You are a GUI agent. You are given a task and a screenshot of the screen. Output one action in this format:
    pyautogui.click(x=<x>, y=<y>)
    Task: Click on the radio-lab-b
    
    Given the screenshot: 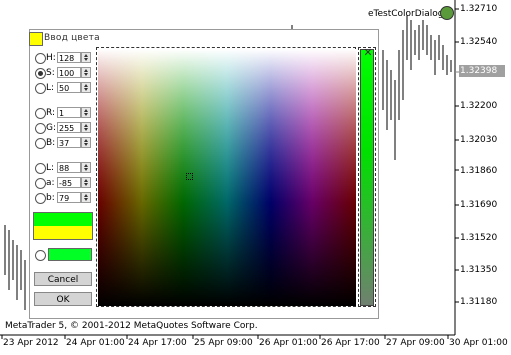 What is the action you would take?
    pyautogui.click(x=40, y=198)
    